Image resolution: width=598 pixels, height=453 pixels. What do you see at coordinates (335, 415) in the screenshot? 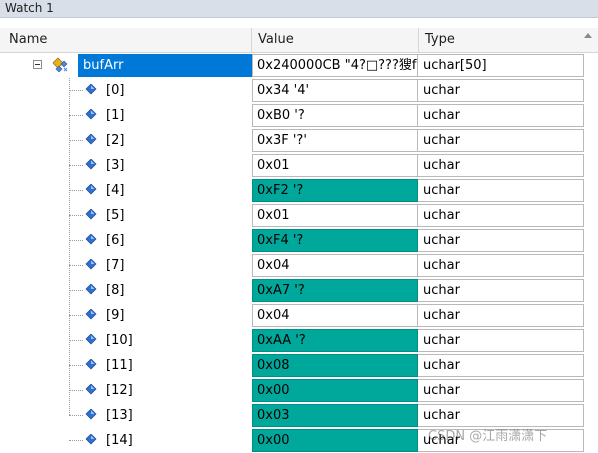
I see `value-cell: 0x03` at bounding box center [335, 415].